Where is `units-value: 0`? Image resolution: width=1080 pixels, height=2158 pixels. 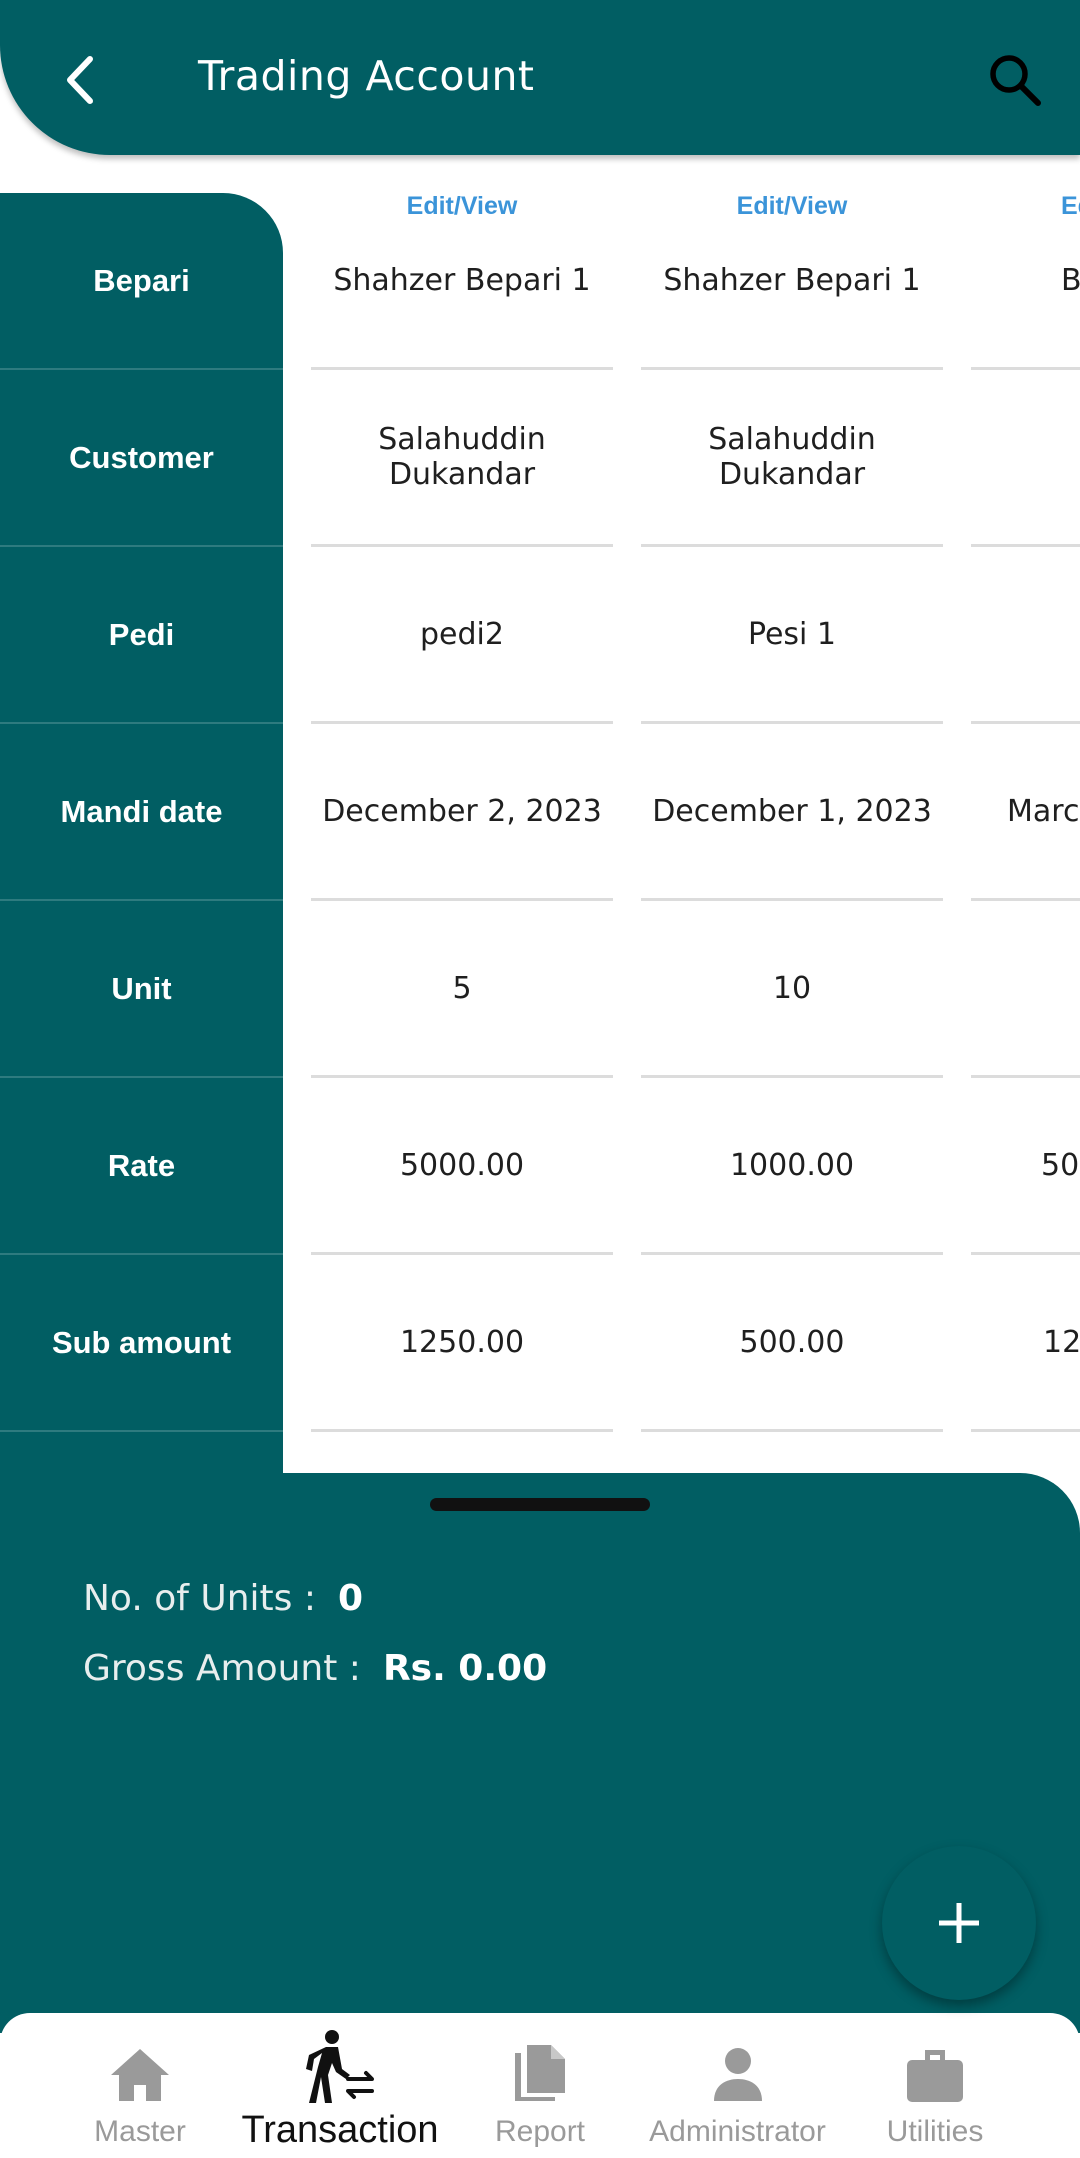
units-value: 0 is located at coordinates (350, 1598).